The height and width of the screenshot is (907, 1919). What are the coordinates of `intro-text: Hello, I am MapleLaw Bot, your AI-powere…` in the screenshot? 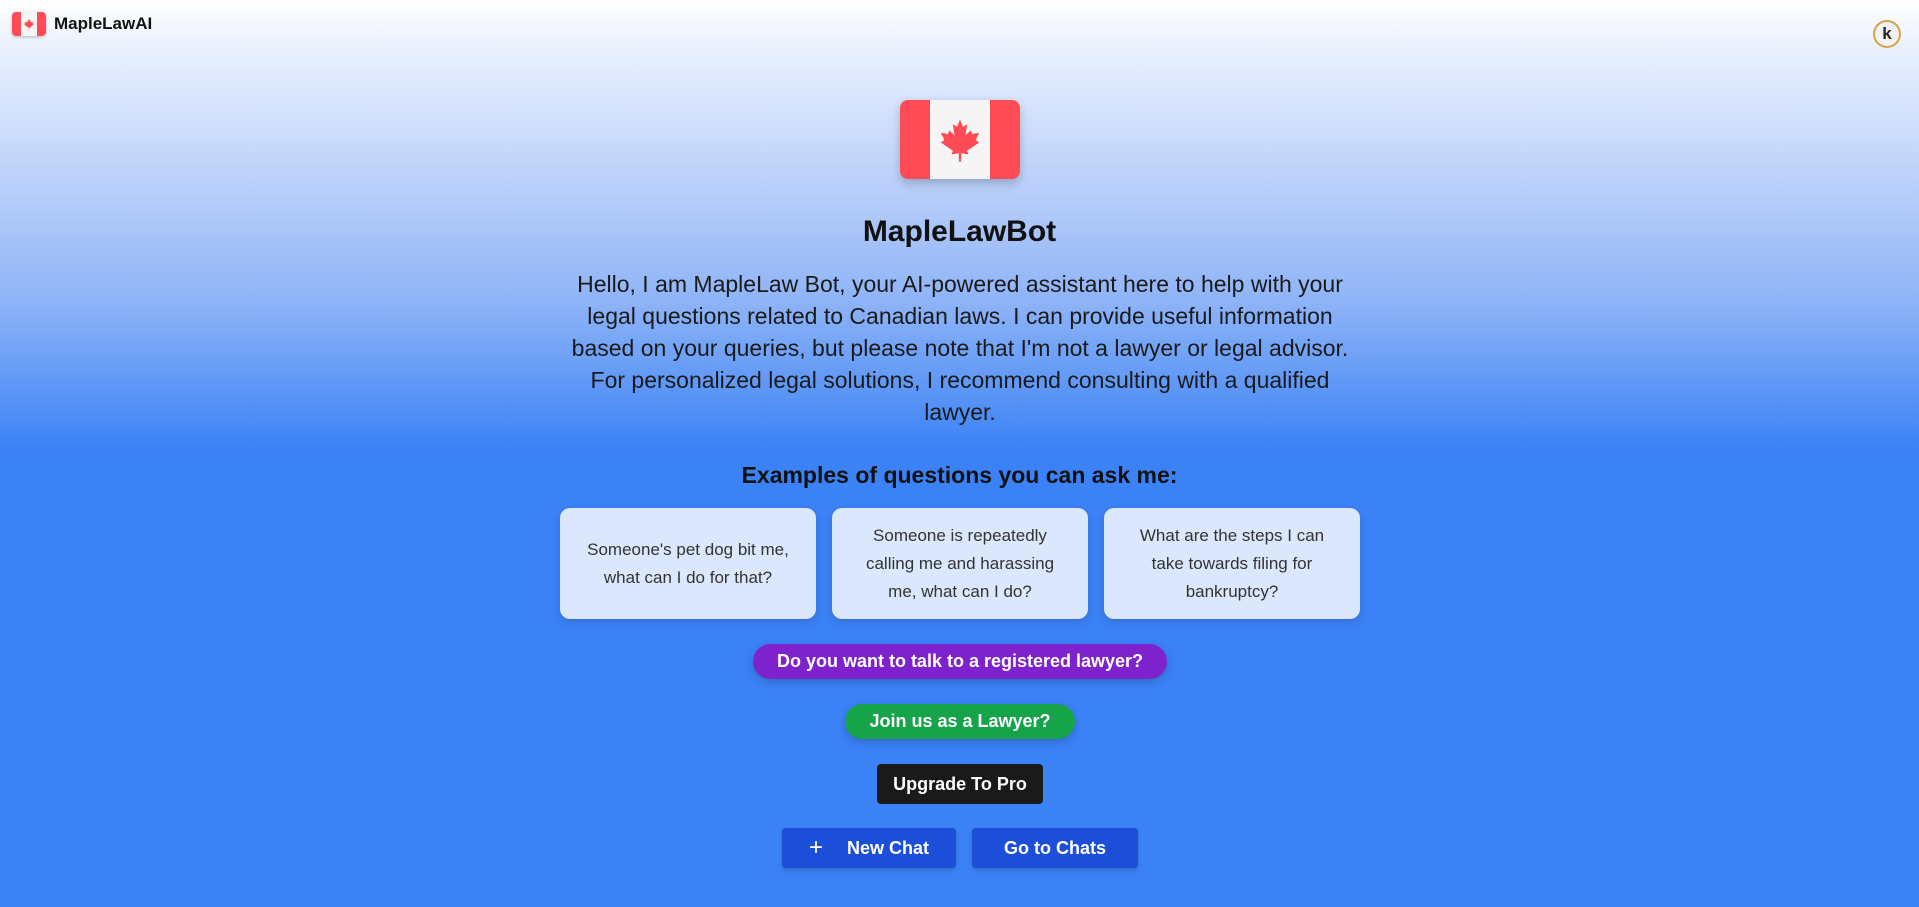 It's located at (960, 348).